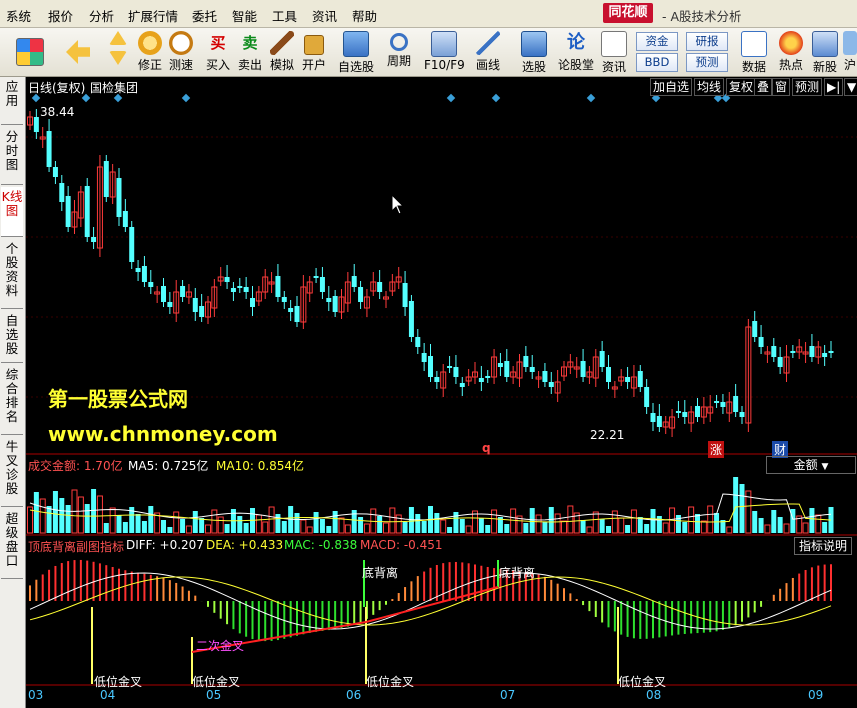 This screenshot has width=857, height=708. Describe the element at coordinates (534, 44) in the screenshot. I see `stock-pick-icon` at that location.